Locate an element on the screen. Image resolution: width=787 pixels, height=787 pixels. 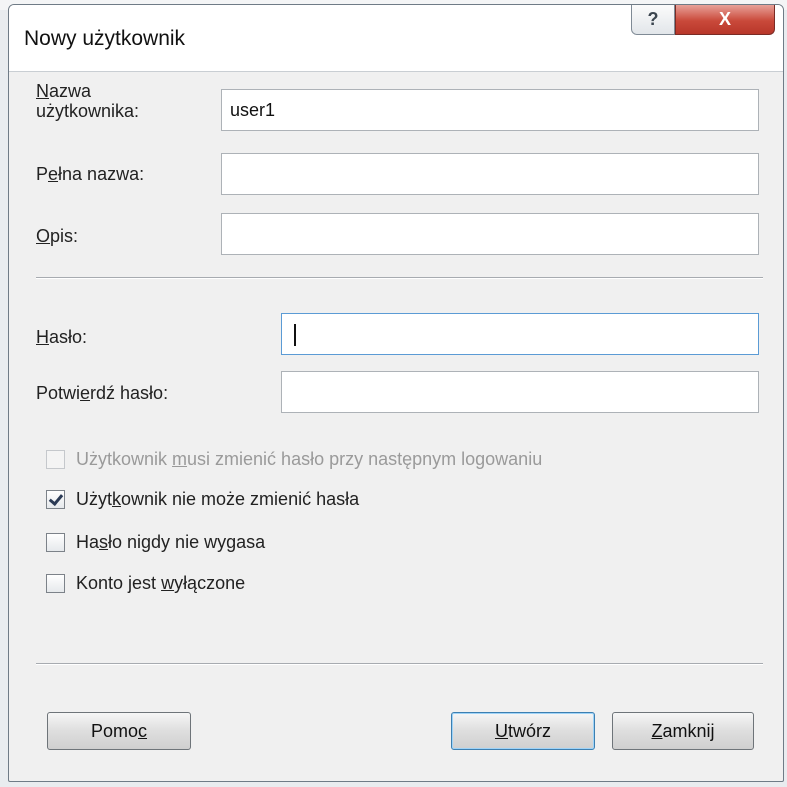
title-bar: Nowy użytkownik ? X is located at coordinates (396, 38).